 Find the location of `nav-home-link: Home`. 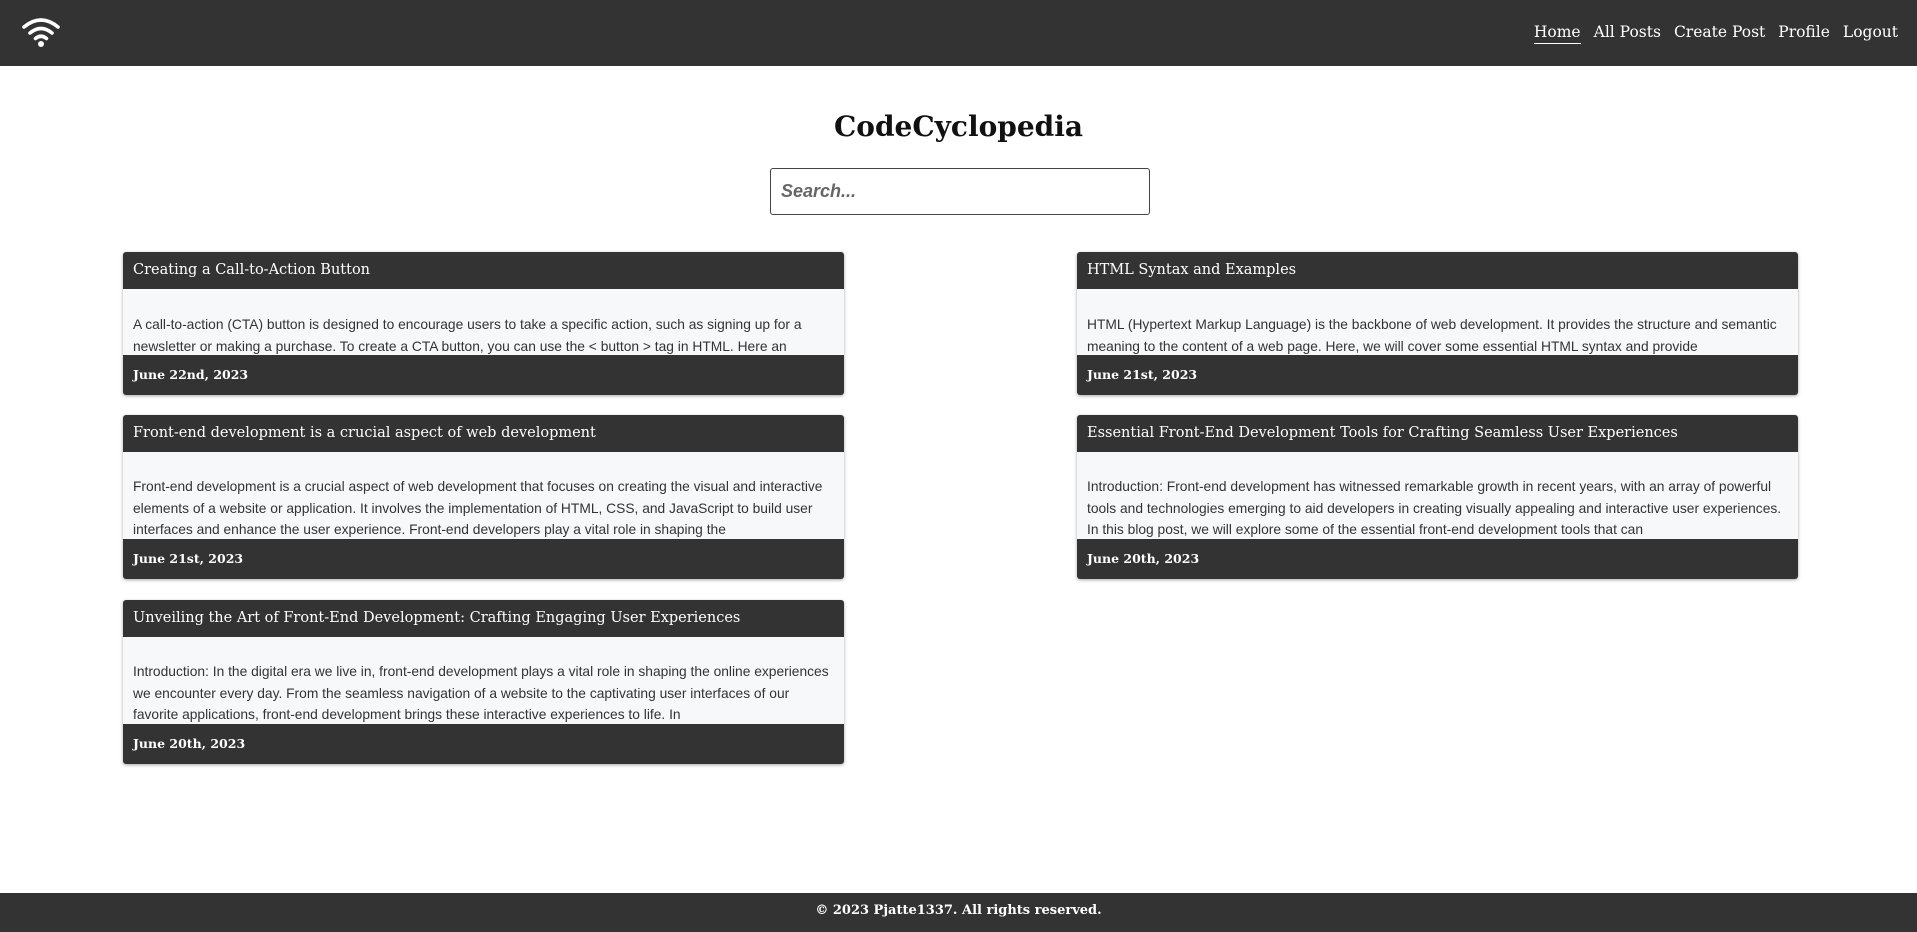

nav-home-link: Home is located at coordinates (1557, 33).